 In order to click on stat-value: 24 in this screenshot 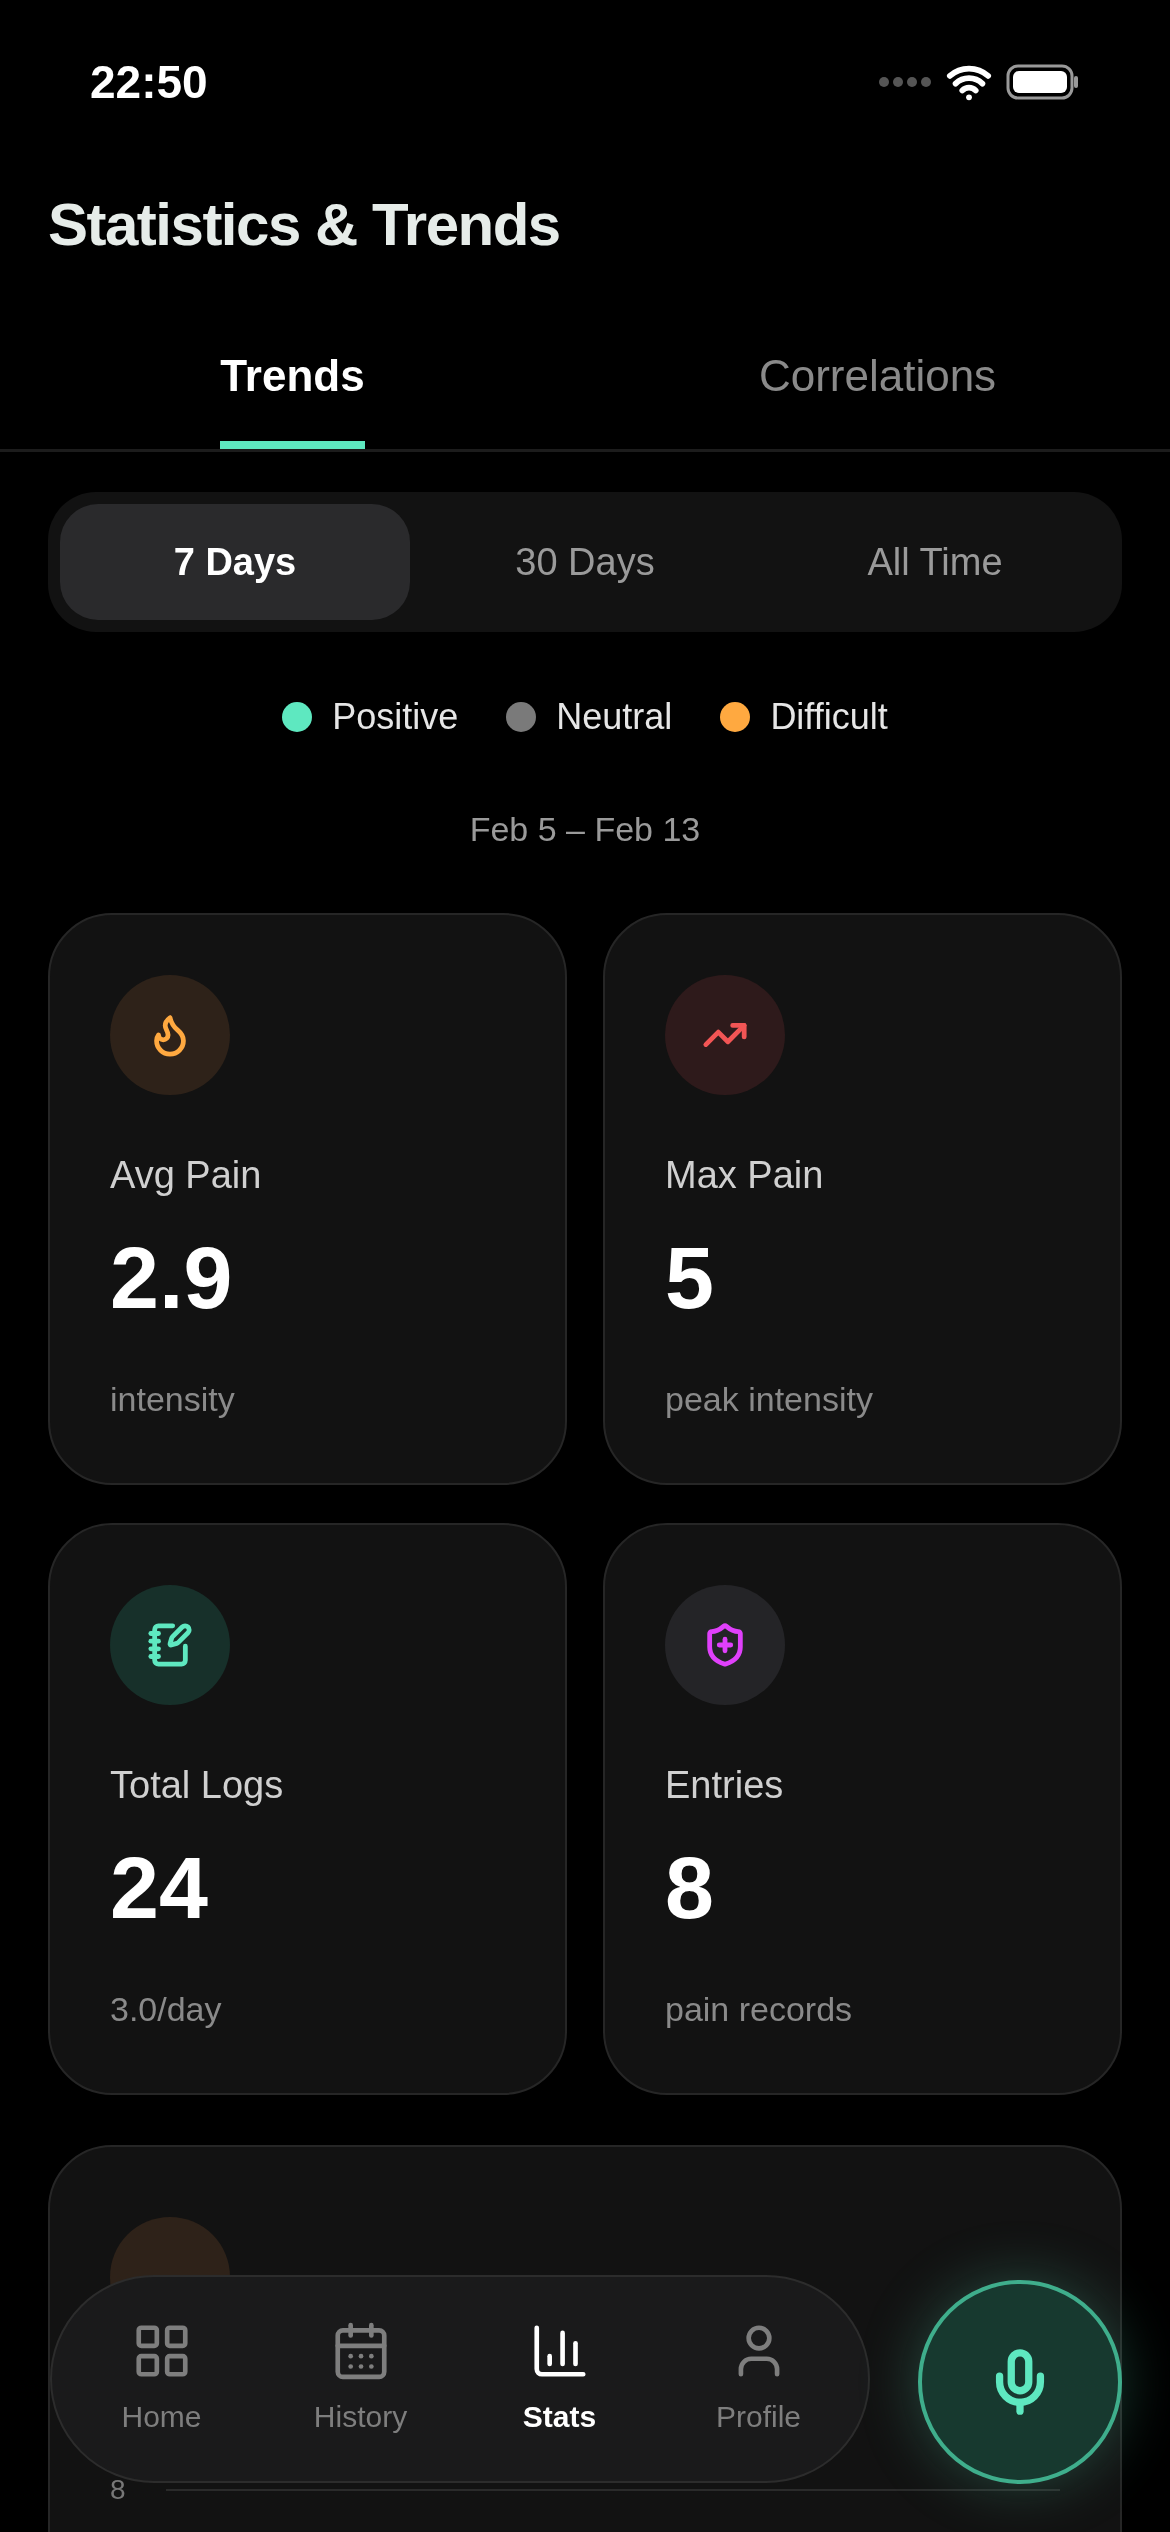, I will do `click(159, 1888)`.